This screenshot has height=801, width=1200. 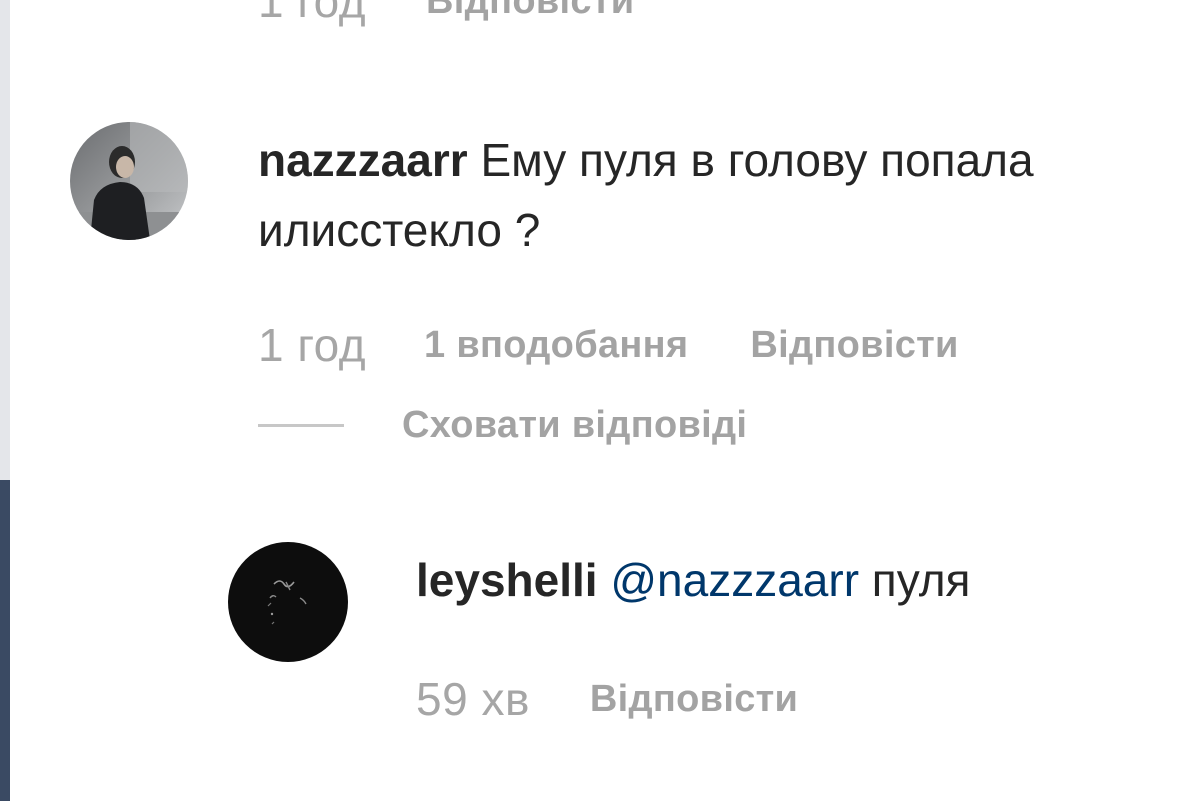 I want to click on reply-mention-link: @nazzzaarr, so click(x=734, y=580).